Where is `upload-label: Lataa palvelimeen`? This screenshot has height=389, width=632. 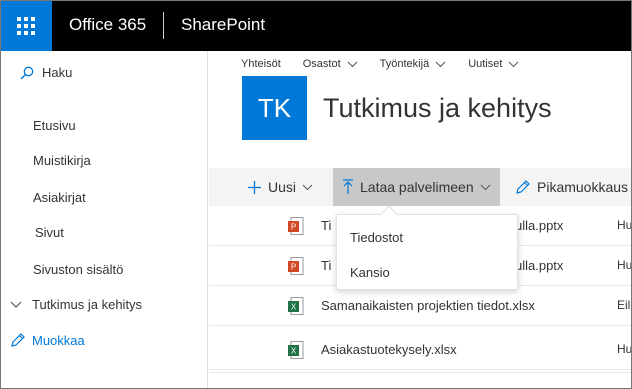
upload-label: Lataa palvelimeen is located at coordinates (417, 187).